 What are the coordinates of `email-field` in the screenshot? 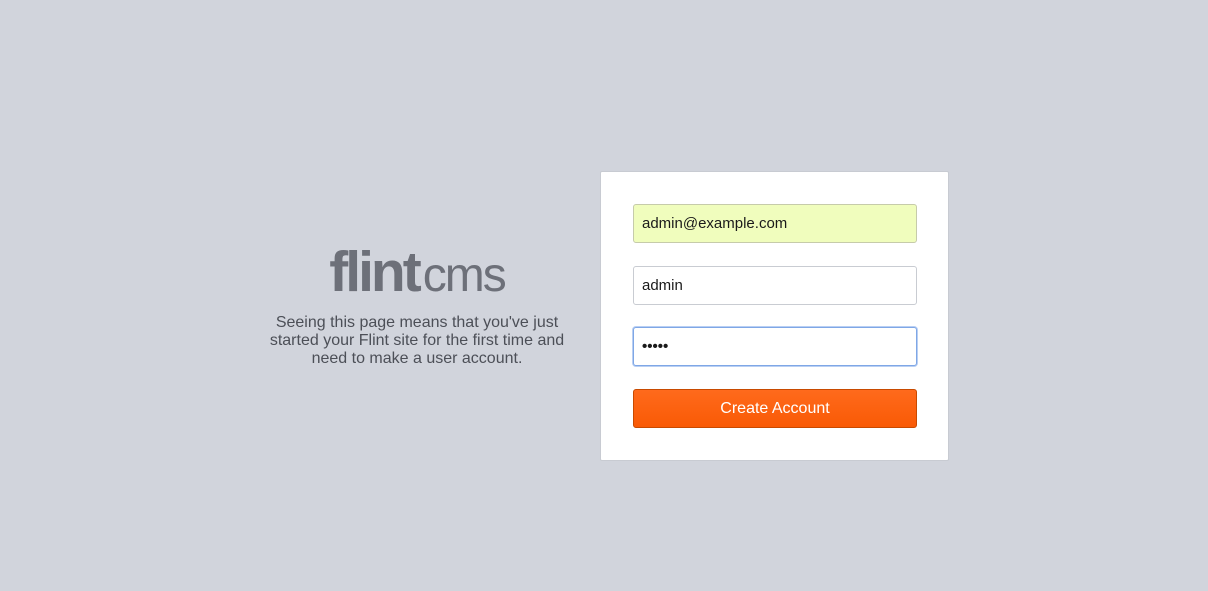 It's located at (775, 223).